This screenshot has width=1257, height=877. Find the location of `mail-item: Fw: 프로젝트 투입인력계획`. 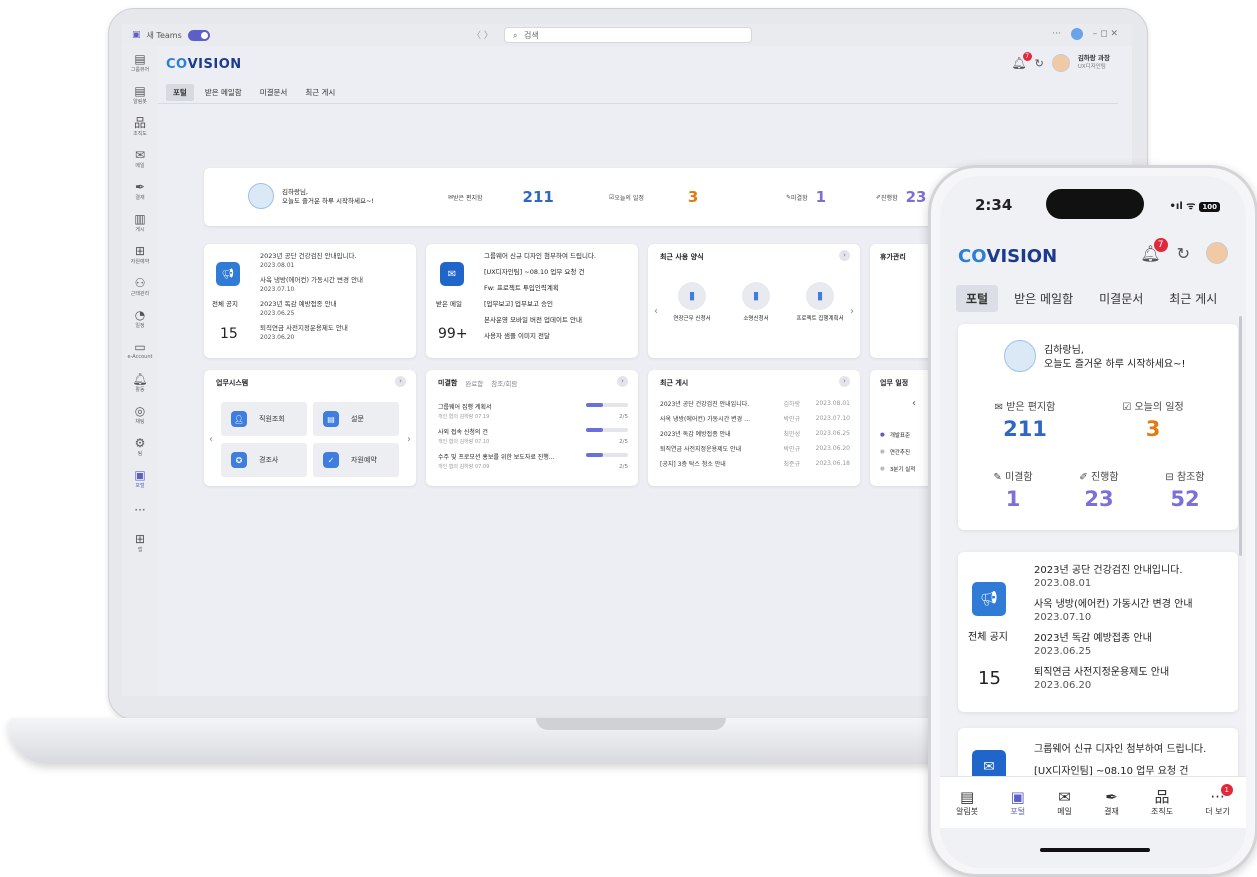

mail-item: Fw: 프로젝트 투입인력계획 is located at coordinates (559, 288).